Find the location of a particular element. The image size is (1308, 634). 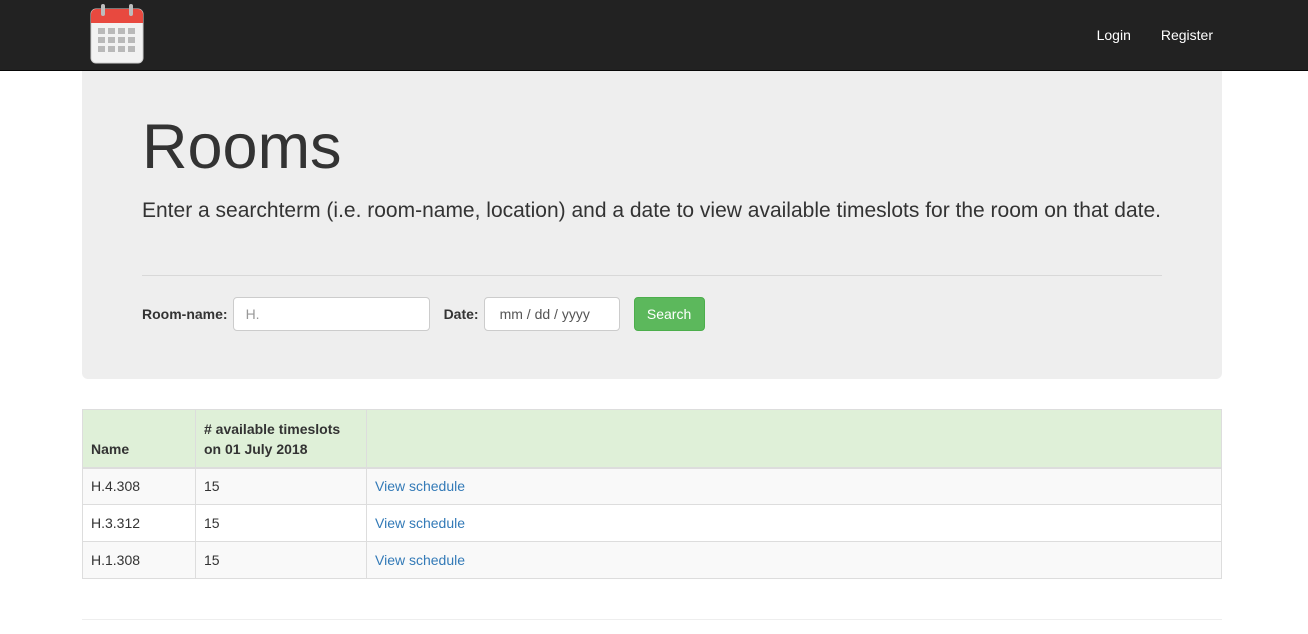

nav-links: Login Register is located at coordinates (1140, 35).